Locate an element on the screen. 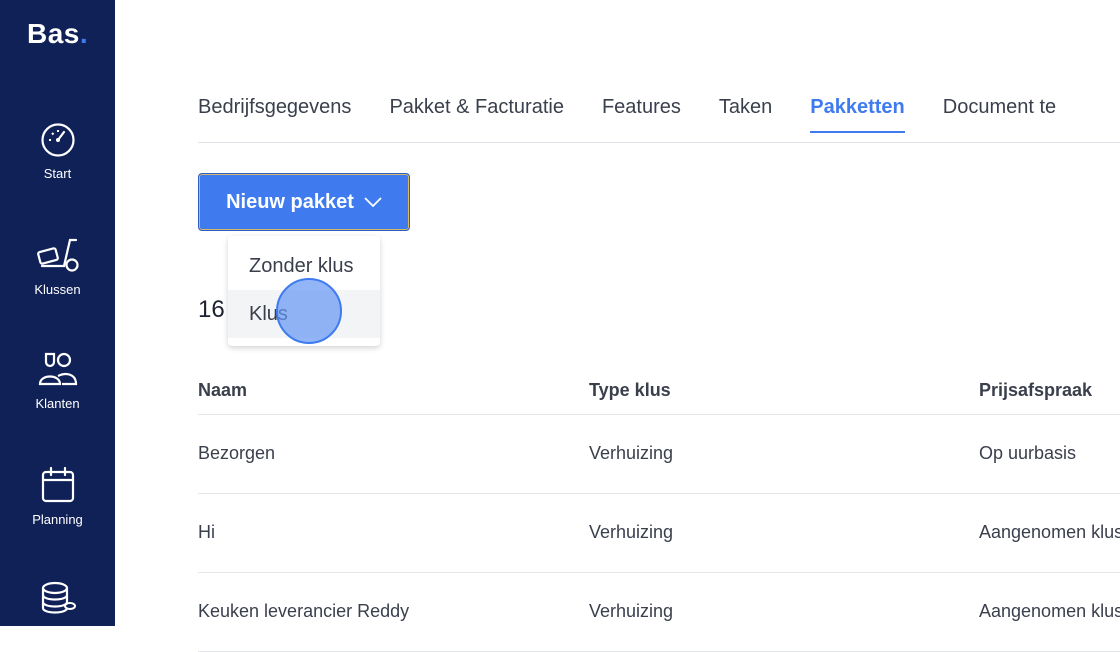 Image resolution: width=1120 pixels, height=652 pixels. sidebar-item-label: Klussen is located at coordinates (57, 289).